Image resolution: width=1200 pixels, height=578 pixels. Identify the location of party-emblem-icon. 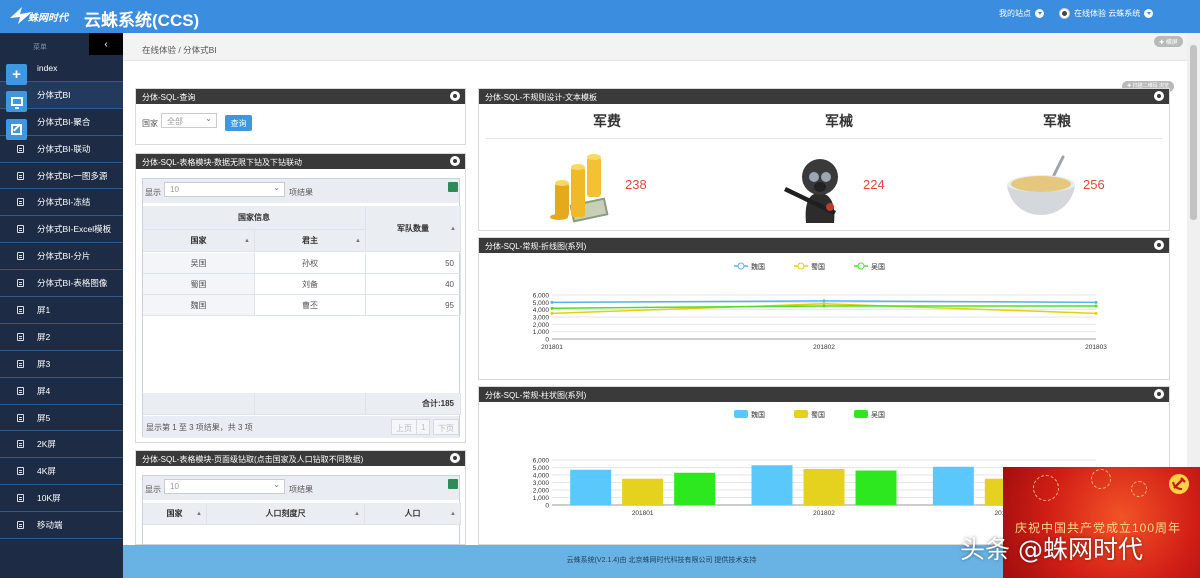
(1179, 484).